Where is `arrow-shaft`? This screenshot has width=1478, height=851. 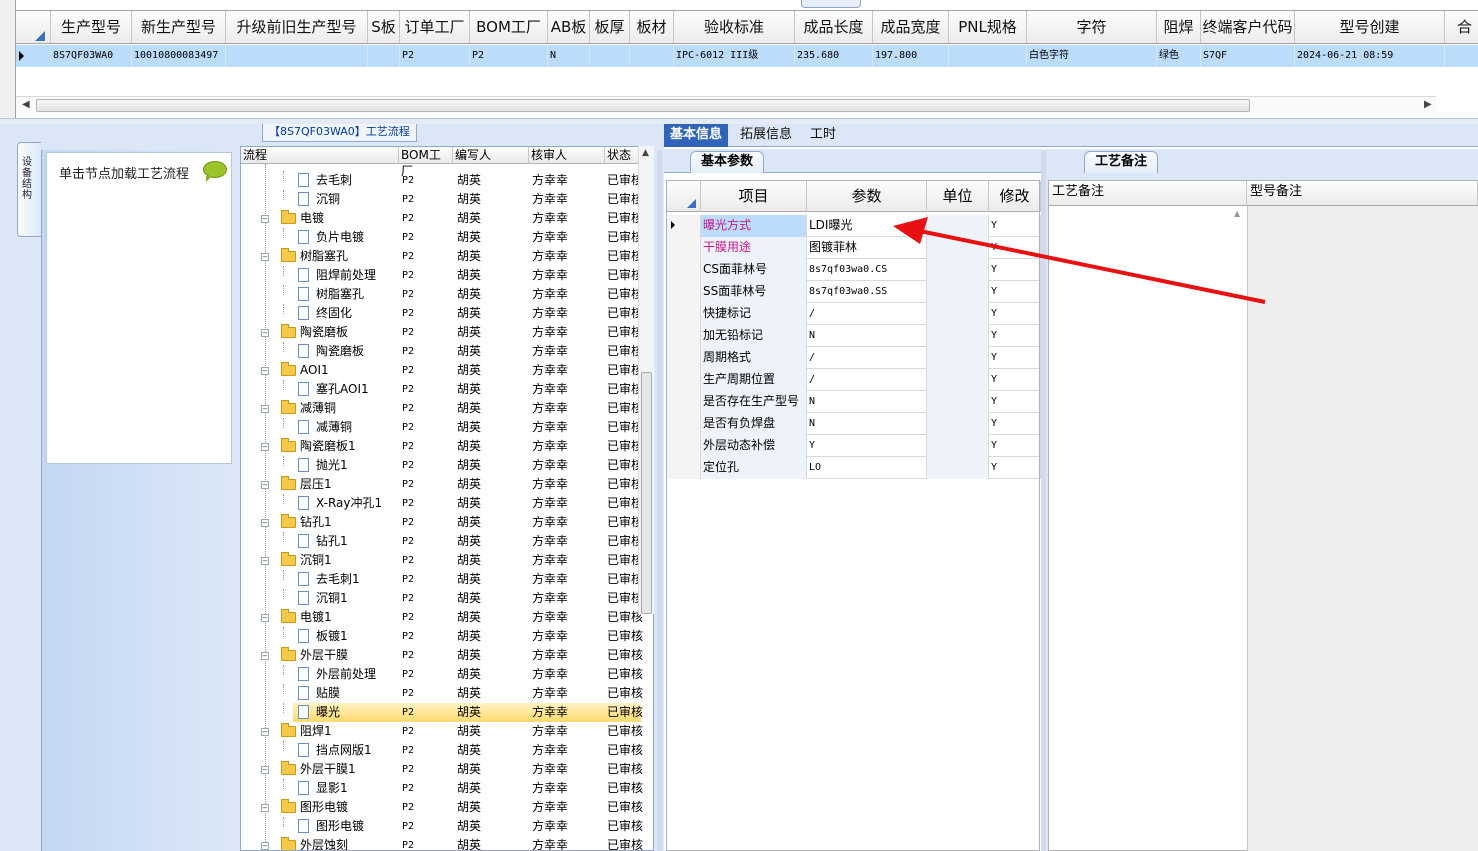 arrow-shaft is located at coordinates (1087, 265).